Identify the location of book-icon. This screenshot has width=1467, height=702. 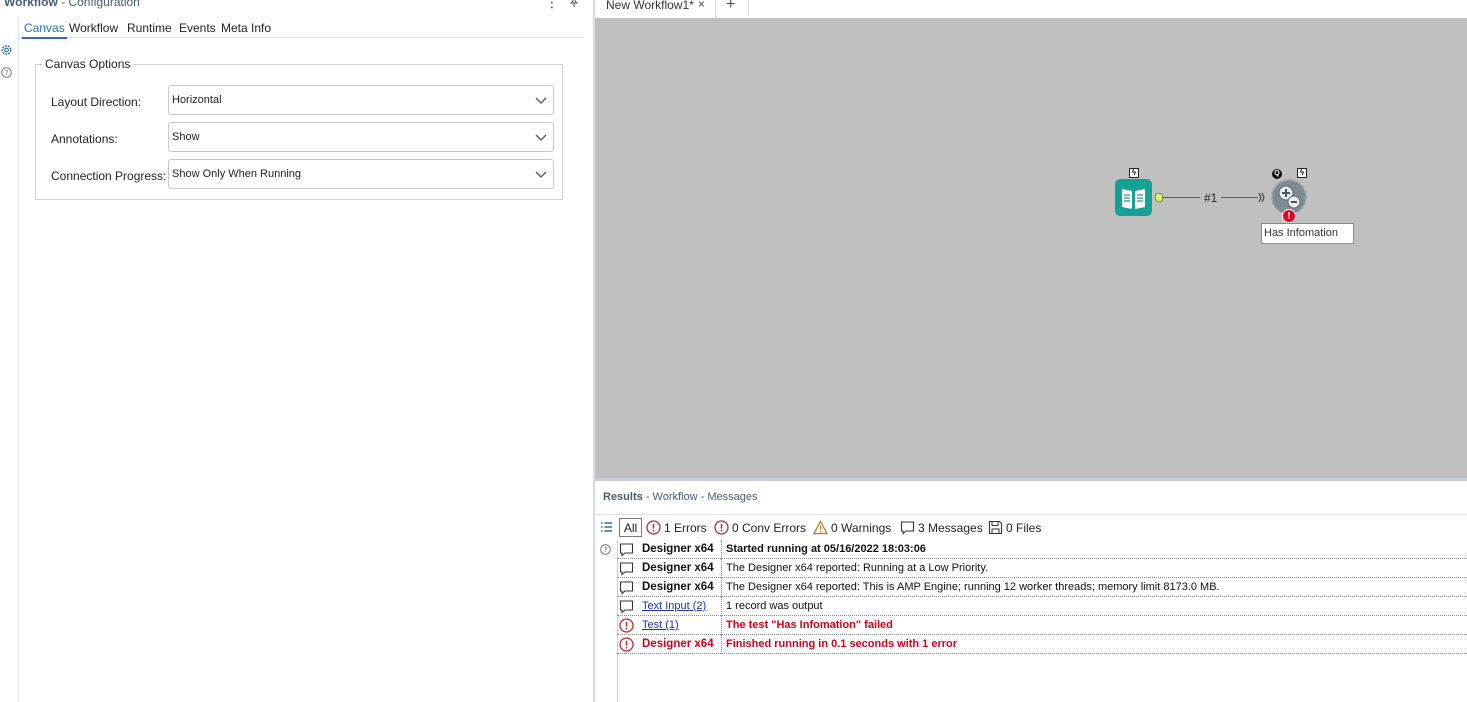
(1133, 199).